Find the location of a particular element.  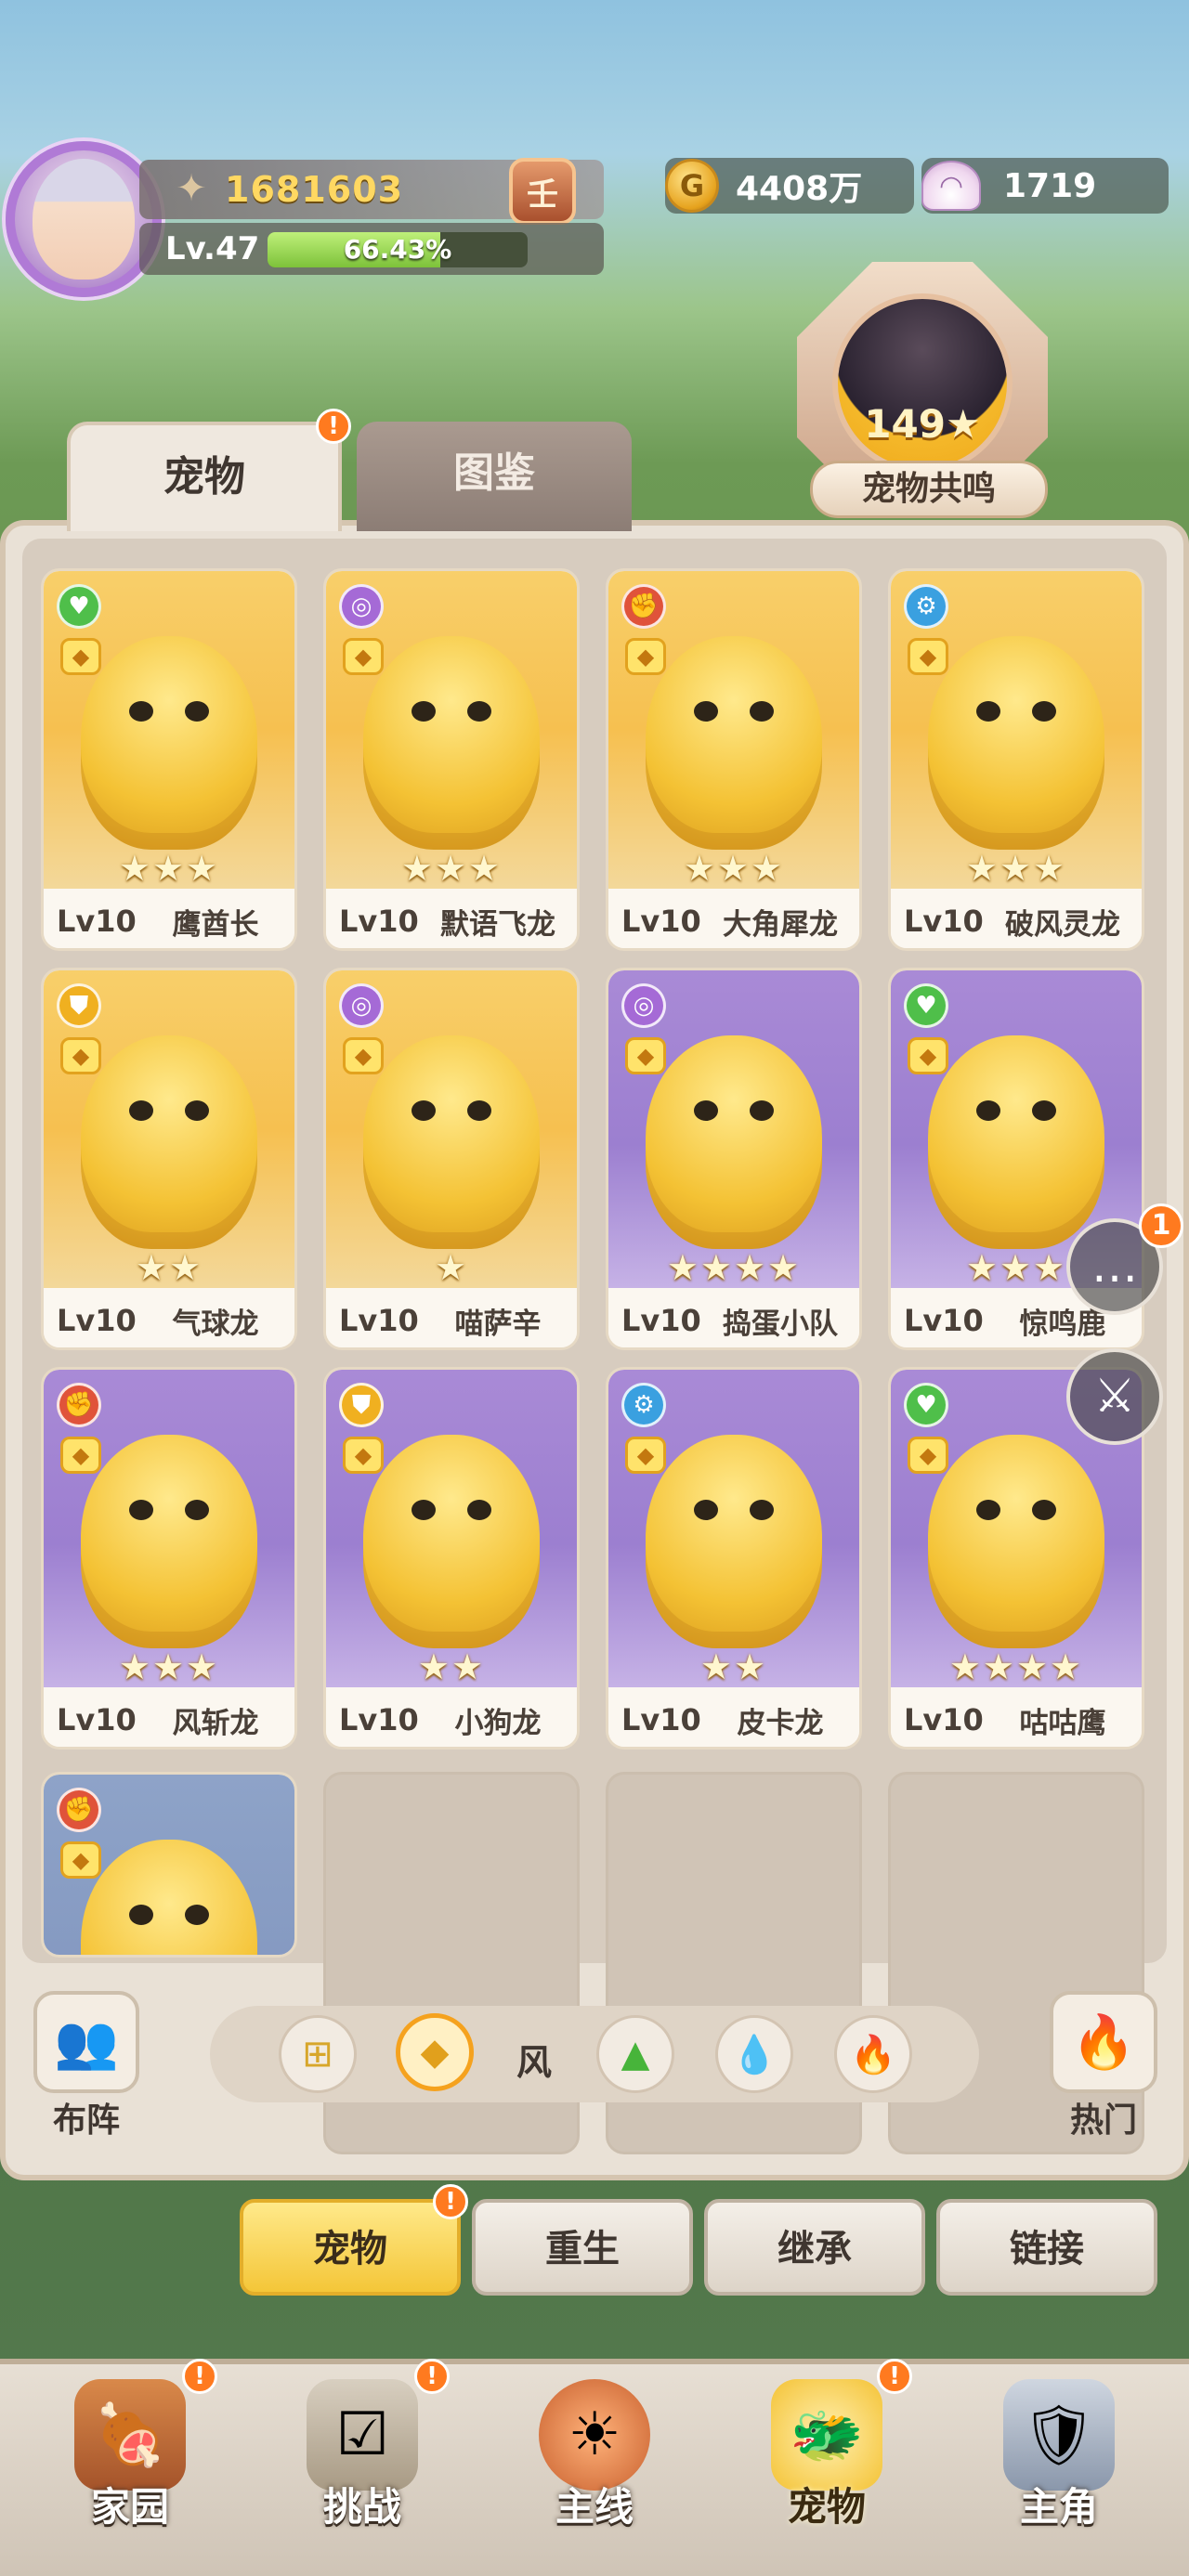

pet-card: ⚙ ◆ ★★★ Lv10 破风灵龙 is located at coordinates (1016, 759).